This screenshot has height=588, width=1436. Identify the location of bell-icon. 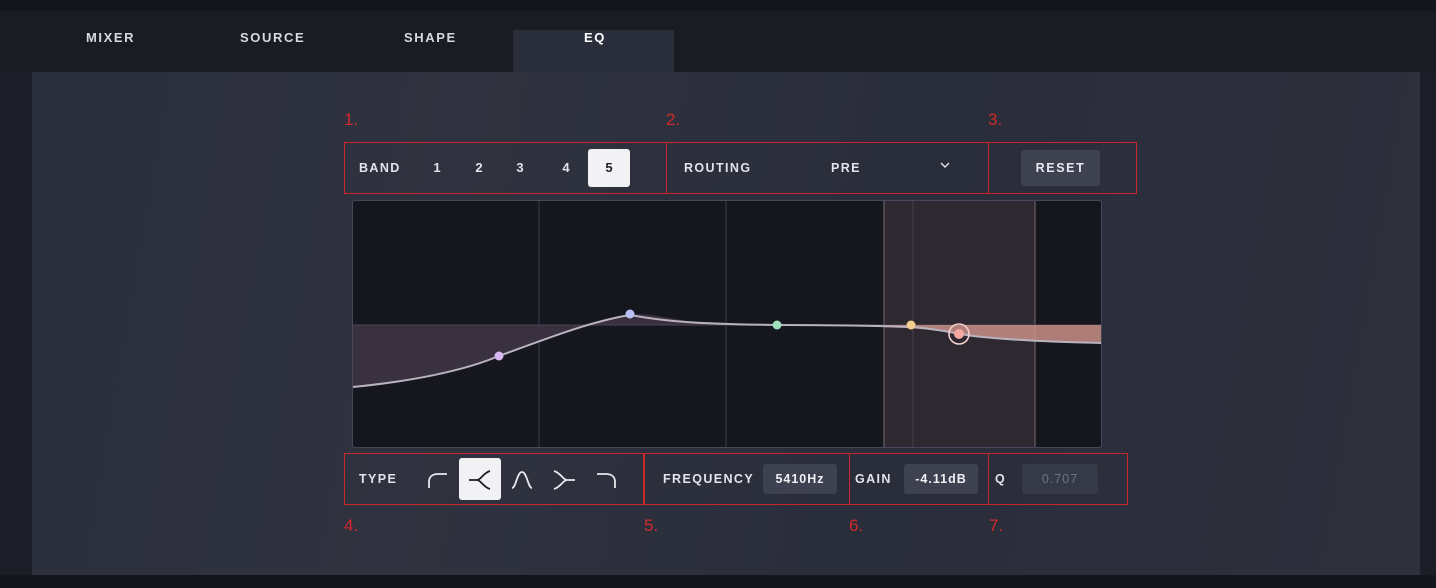
(522, 480).